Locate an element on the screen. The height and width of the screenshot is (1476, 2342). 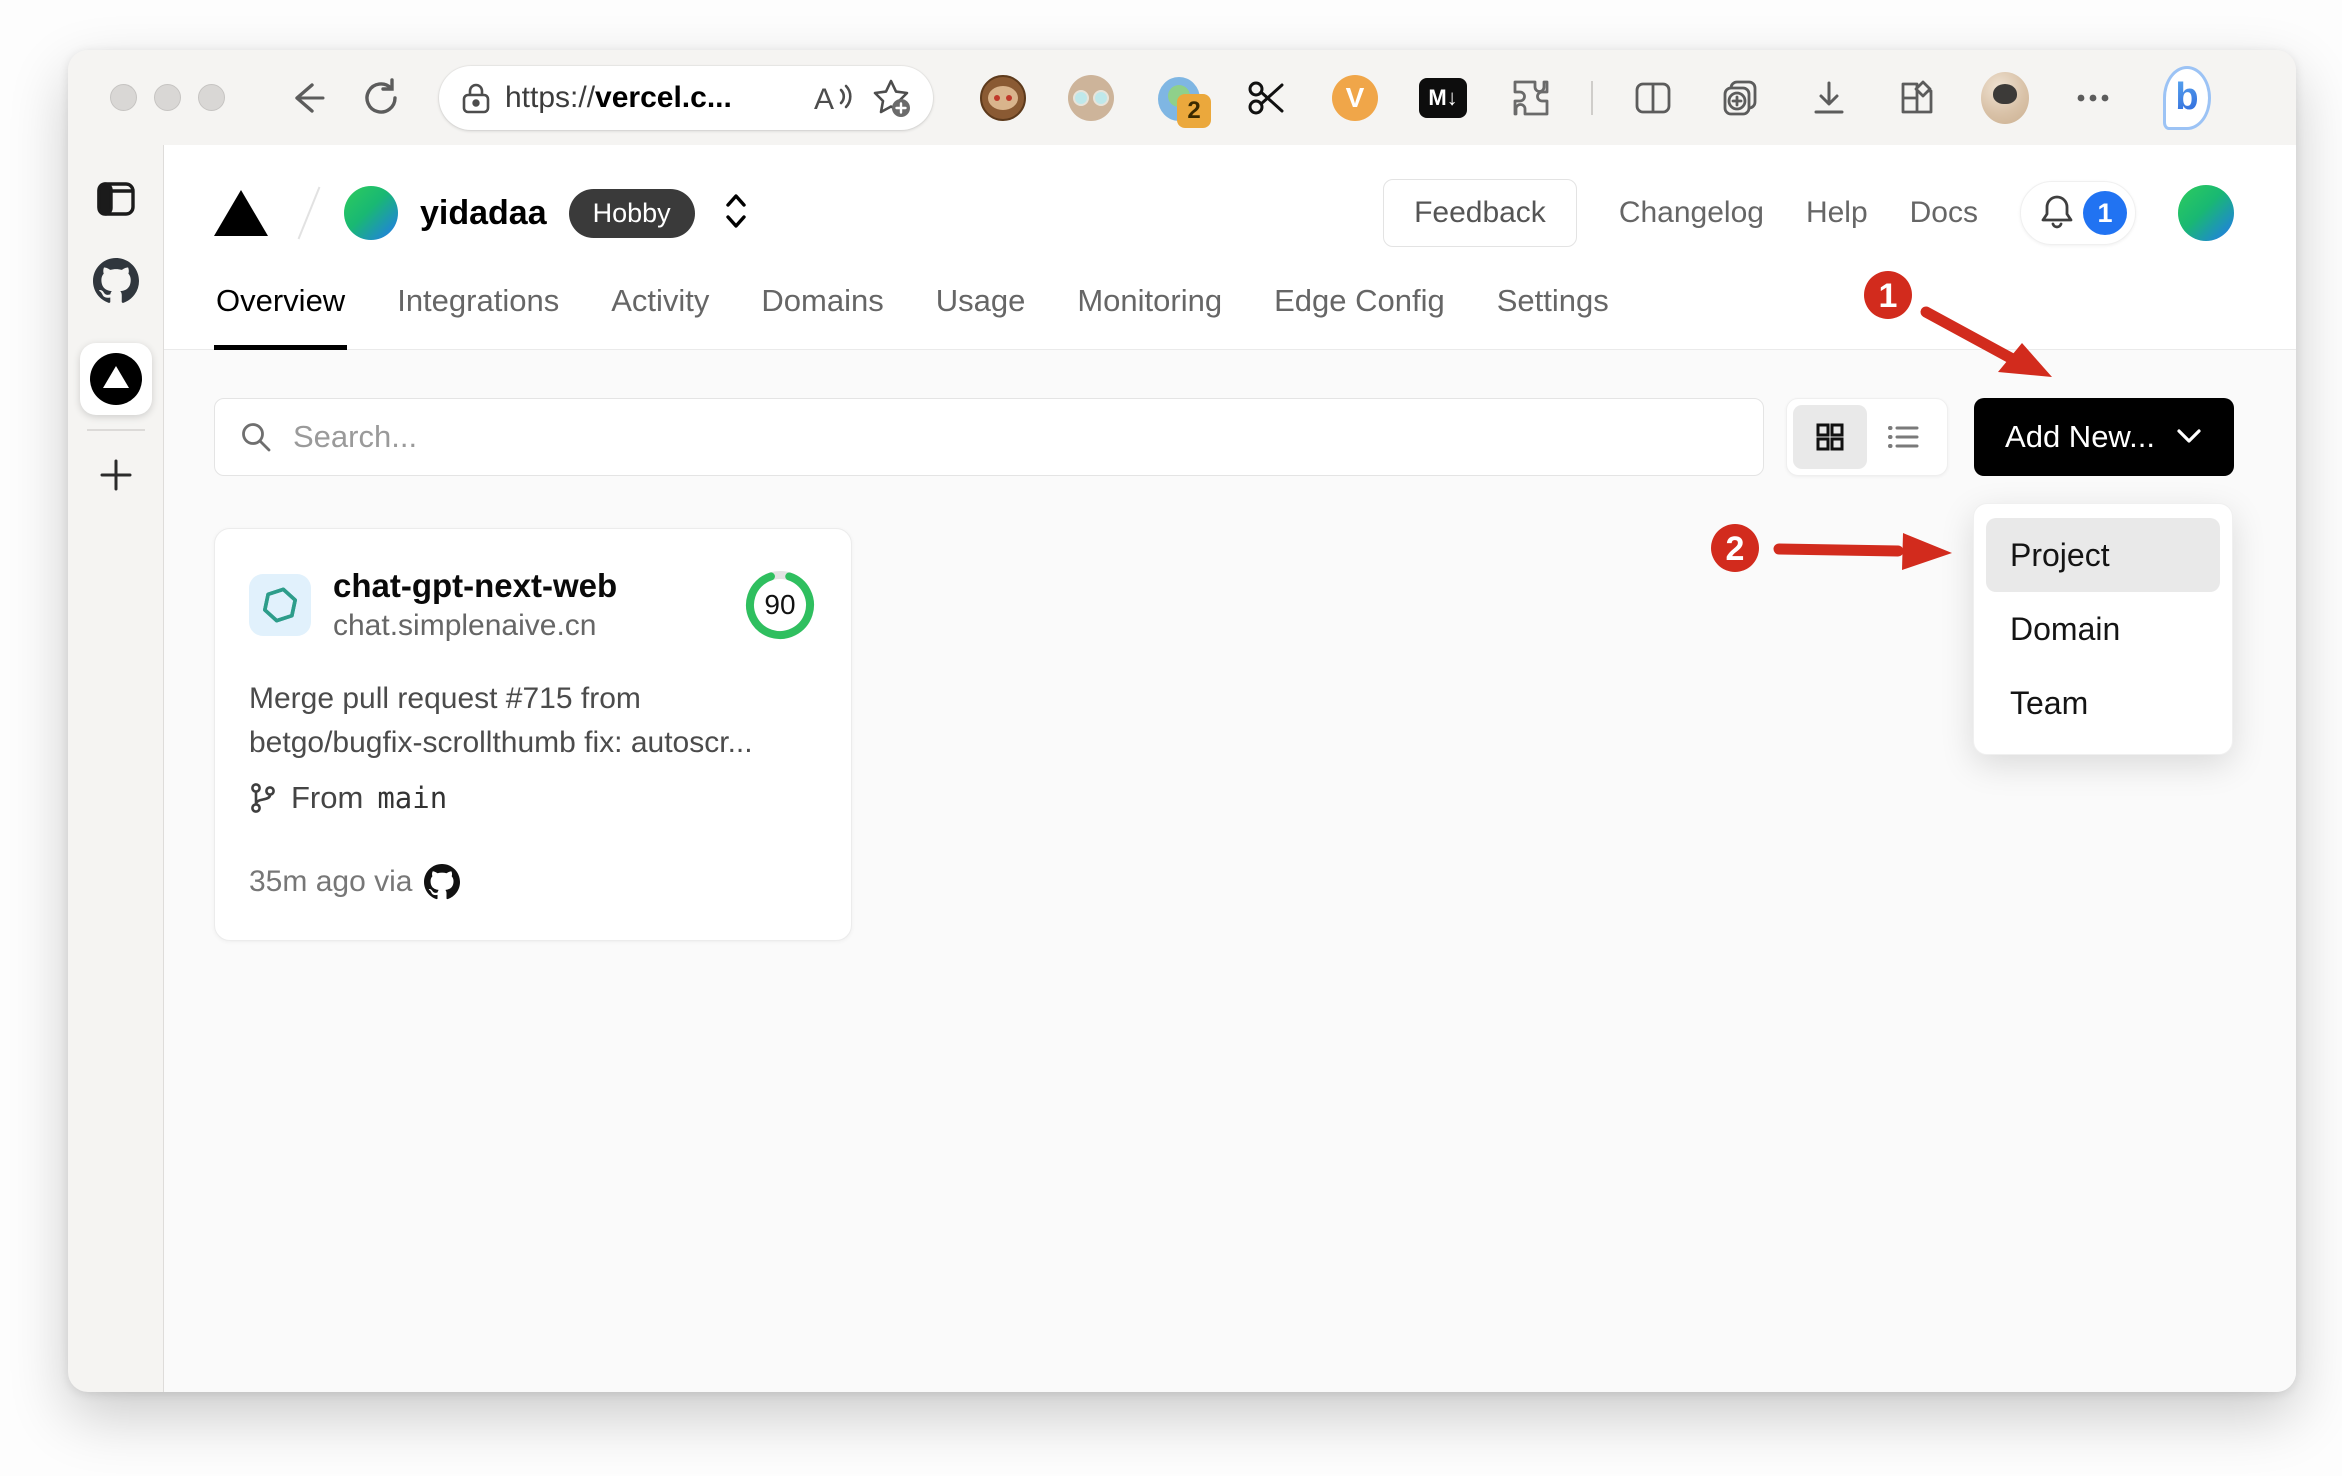
refresh-icon is located at coordinates (381, 95).